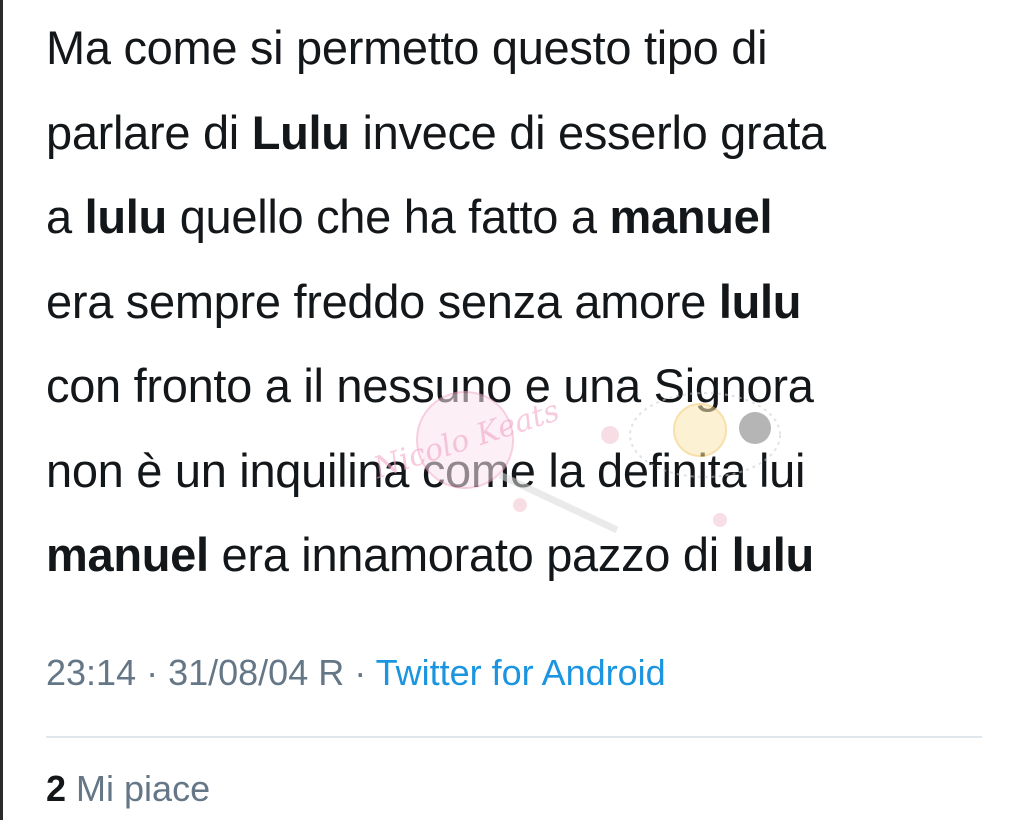 The image size is (1024, 820). What do you see at coordinates (56, 788) in the screenshot?
I see `likes-count: 2` at bounding box center [56, 788].